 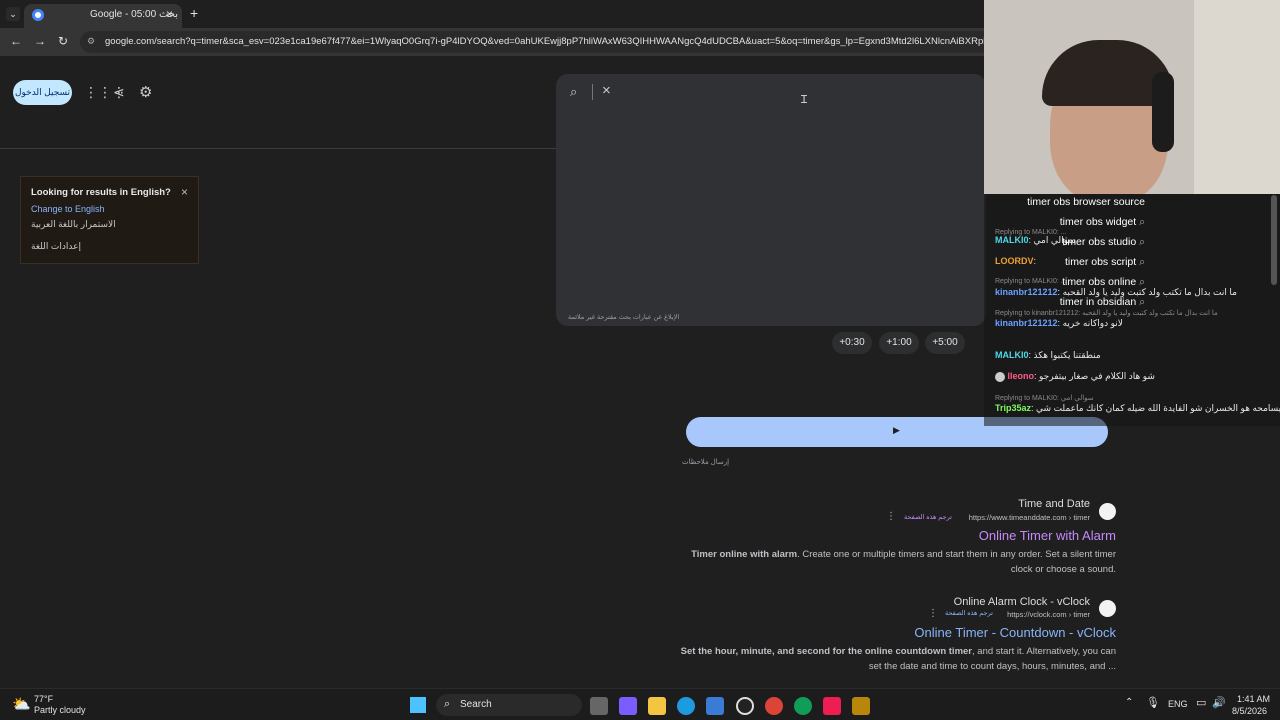 What do you see at coordinates (1015, 632) in the screenshot?
I see `result-title-link: Online Timer - Countdown - vClock` at bounding box center [1015, 632].